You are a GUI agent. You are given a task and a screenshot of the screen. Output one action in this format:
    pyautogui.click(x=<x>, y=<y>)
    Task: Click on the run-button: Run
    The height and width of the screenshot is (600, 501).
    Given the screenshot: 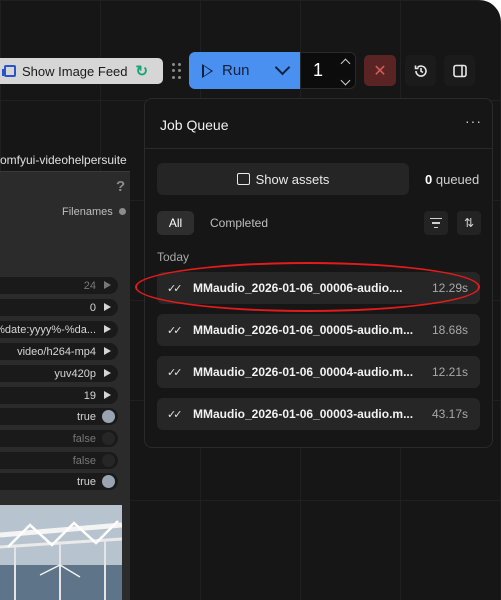 What is the action you would take?
    pyautogui.click(x=244, y=70)
    